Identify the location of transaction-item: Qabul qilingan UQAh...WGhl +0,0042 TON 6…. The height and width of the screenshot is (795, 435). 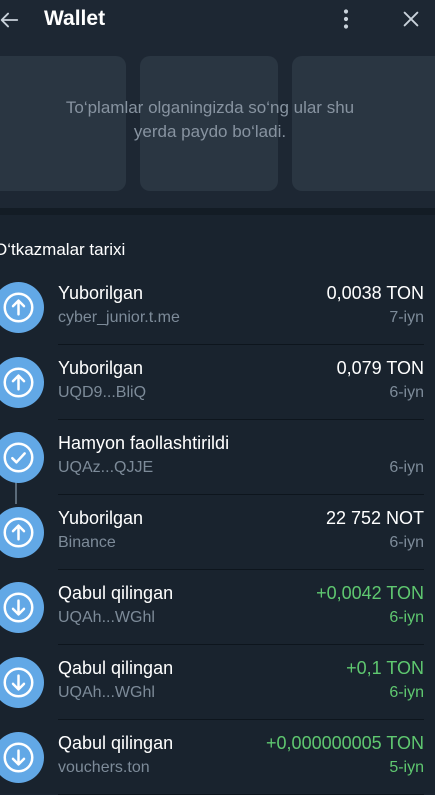
(217, 607).